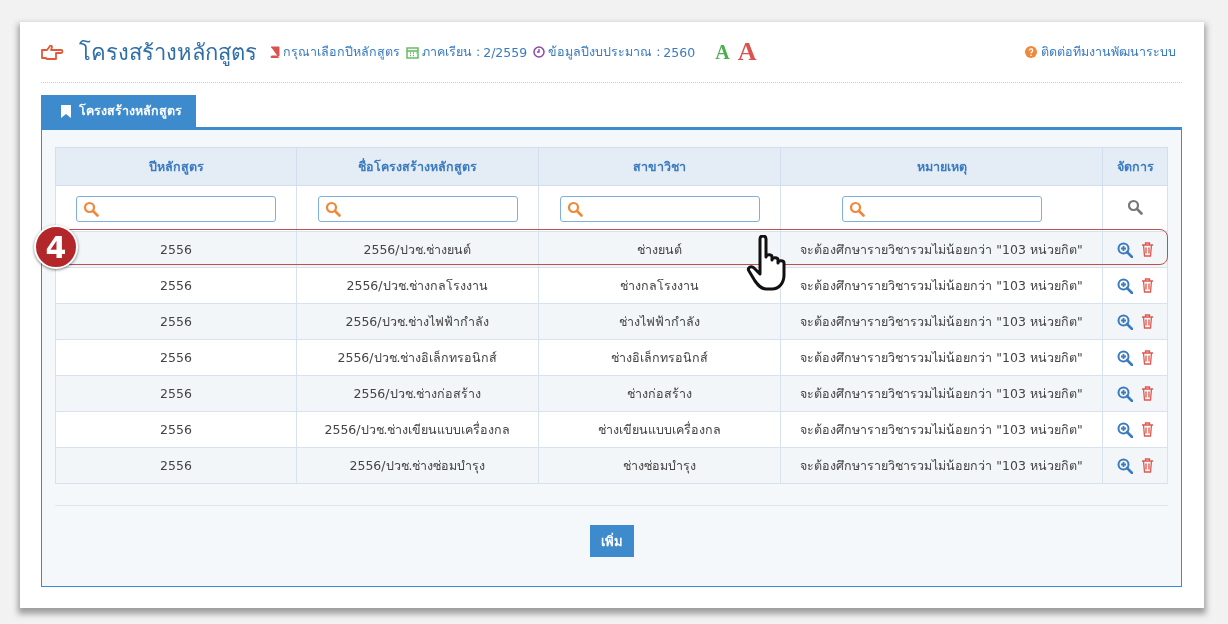  Describe the element at coordinates (659, 166) in the screenshot. I see `column-header: สาขาวิชา` at that location.